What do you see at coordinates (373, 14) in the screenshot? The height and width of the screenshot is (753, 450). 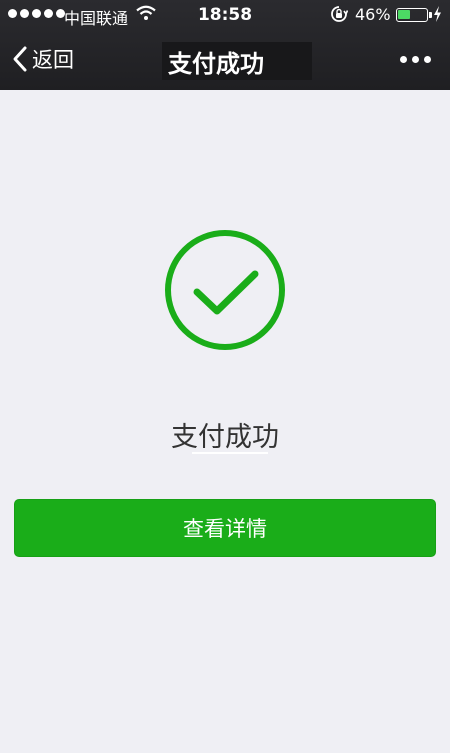 I see `battery-percent: 46%` at bounding box center [373, 14].